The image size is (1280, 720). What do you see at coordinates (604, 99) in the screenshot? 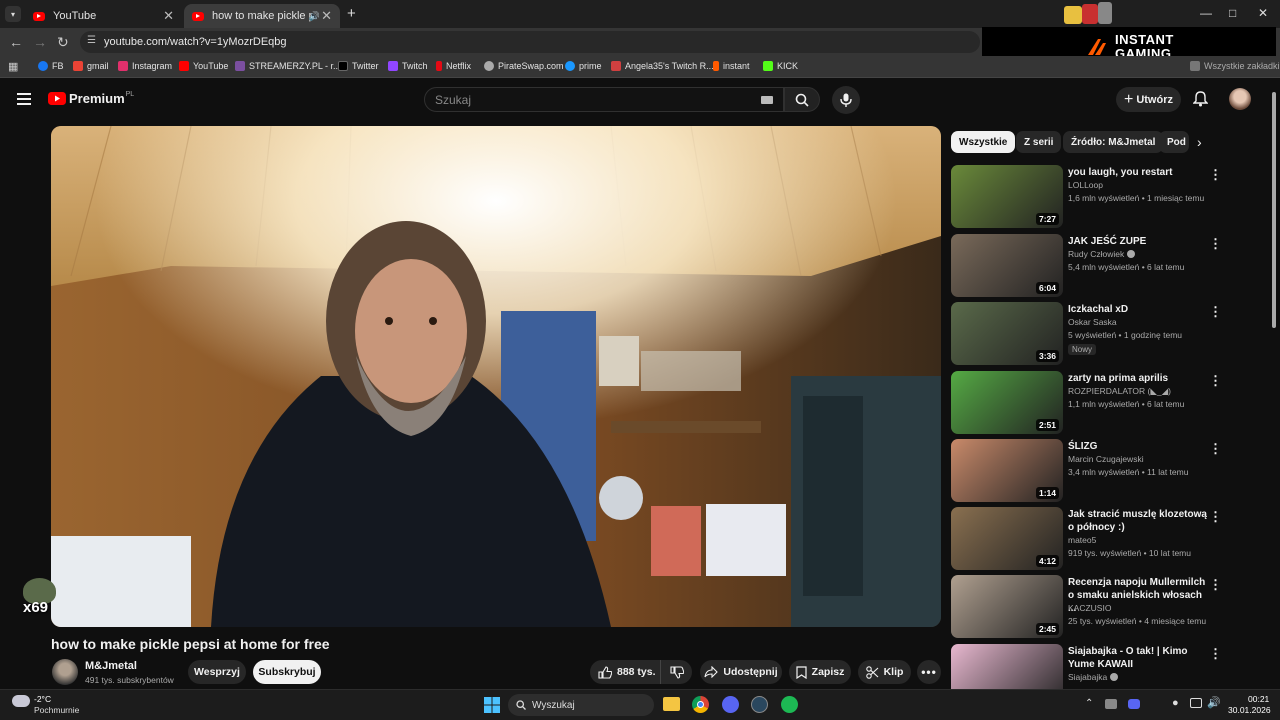
I see `search-input: Szukaj` at bounding box center [604, 99].